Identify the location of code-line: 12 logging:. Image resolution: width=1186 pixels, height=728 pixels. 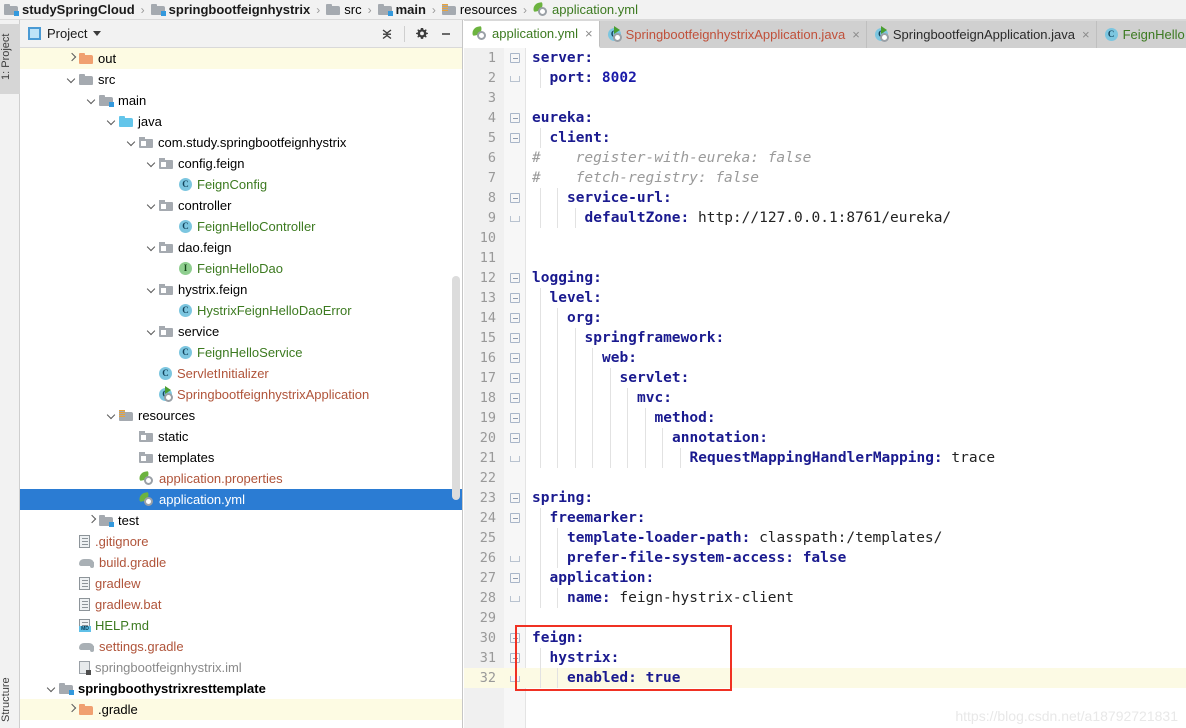
(825, 278).